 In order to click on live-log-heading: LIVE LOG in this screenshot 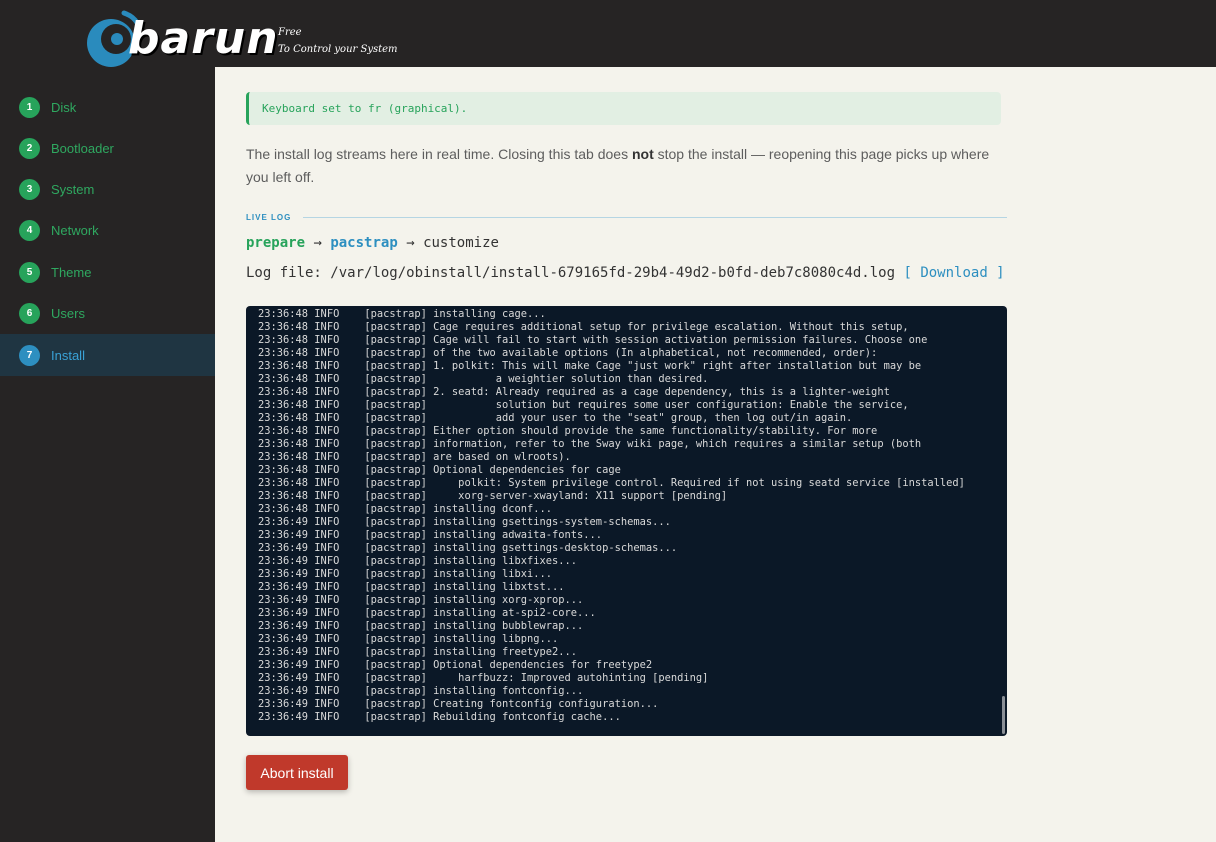, I will do `click(626, 217)`.